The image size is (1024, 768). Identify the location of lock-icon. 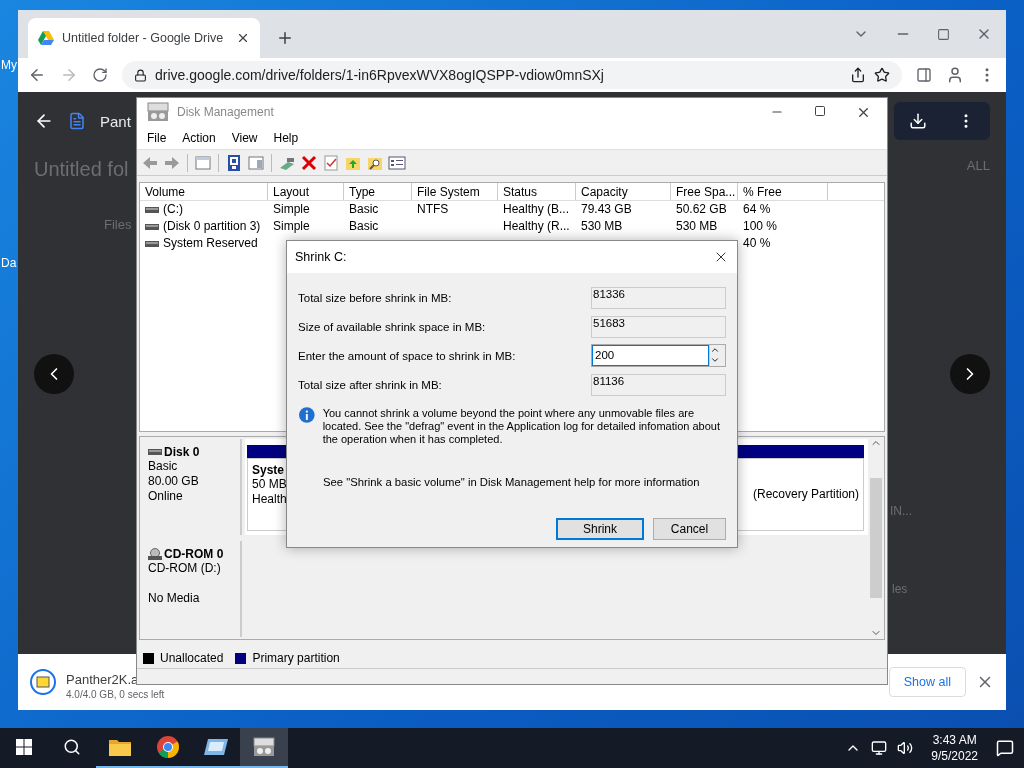
(140, 75).